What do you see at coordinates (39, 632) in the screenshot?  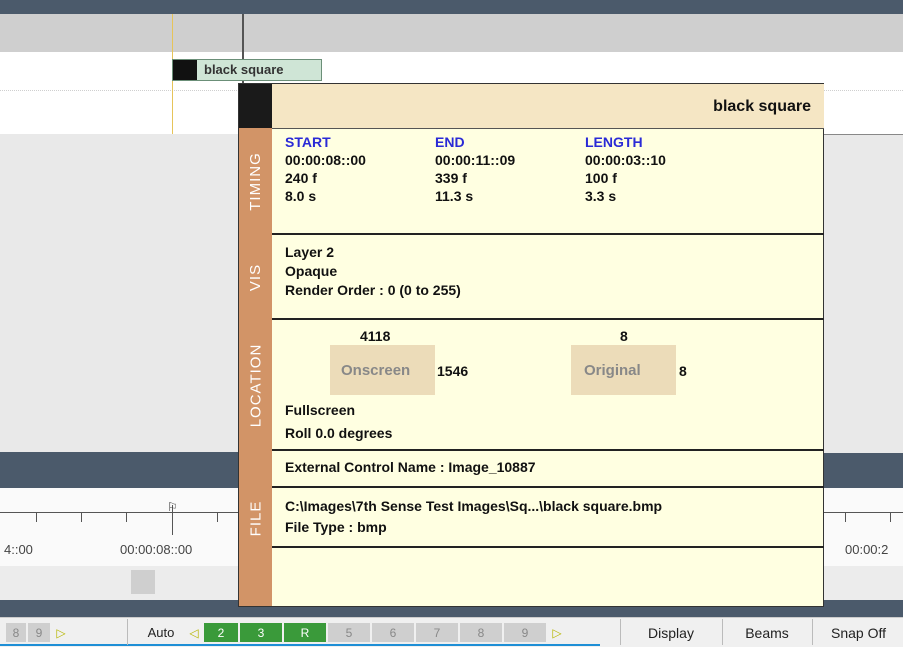 I see `preset-button-9: 9` at bounding box center [39, 632].